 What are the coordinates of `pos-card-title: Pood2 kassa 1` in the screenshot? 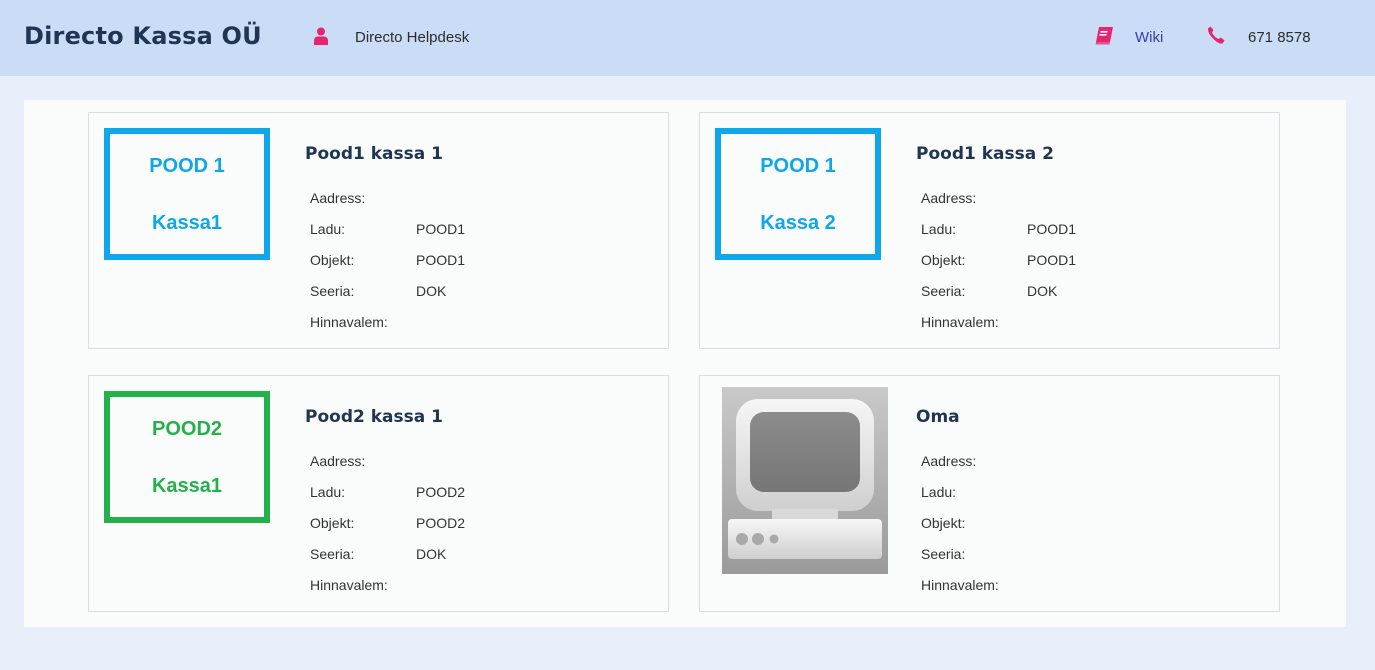 It's located at (374, 417).